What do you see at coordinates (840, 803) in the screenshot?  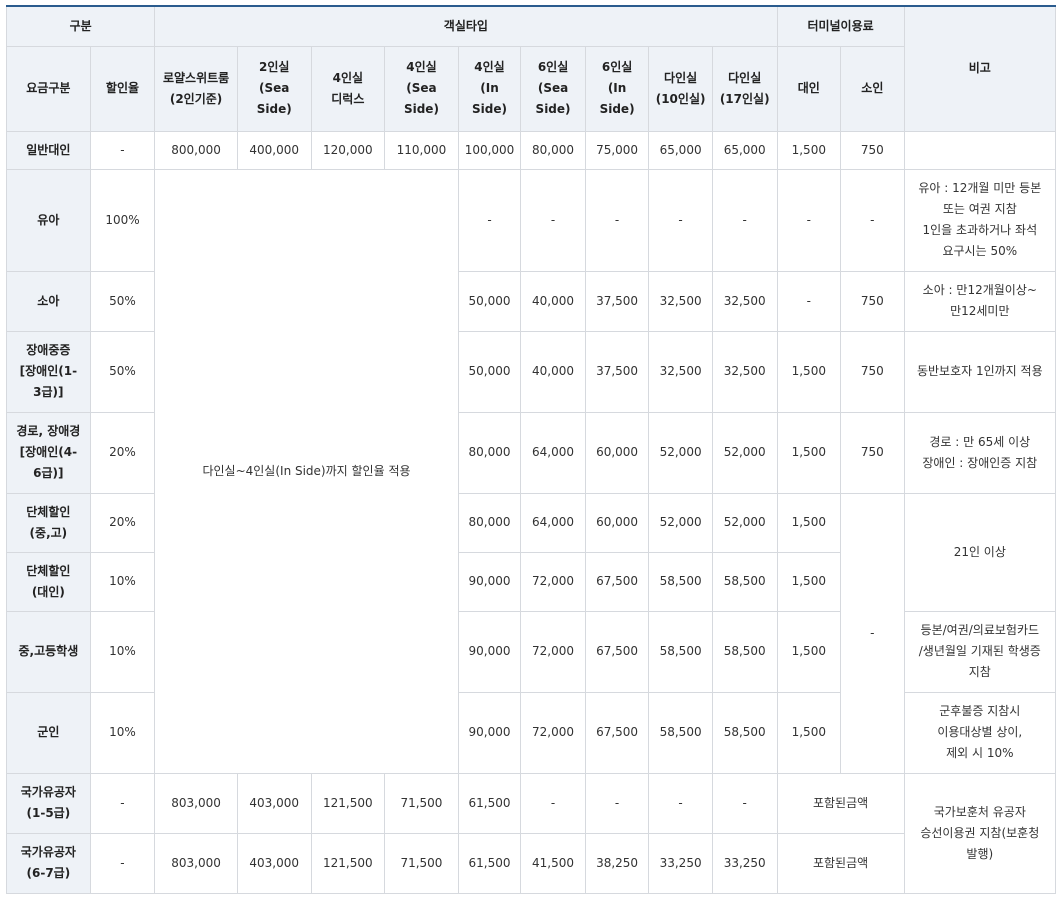 I see `fee-included-cell: 포함된금액` at bounding box center [840, 803].